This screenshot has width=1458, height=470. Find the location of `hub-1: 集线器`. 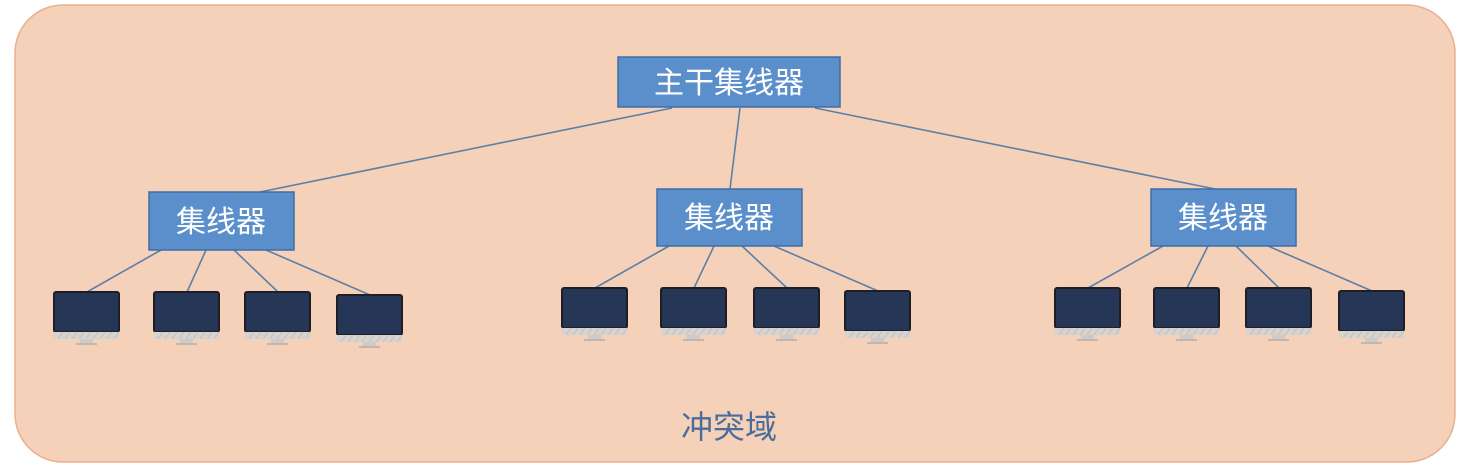

hub-1: 集线器 is located at coordinates (221, 221).